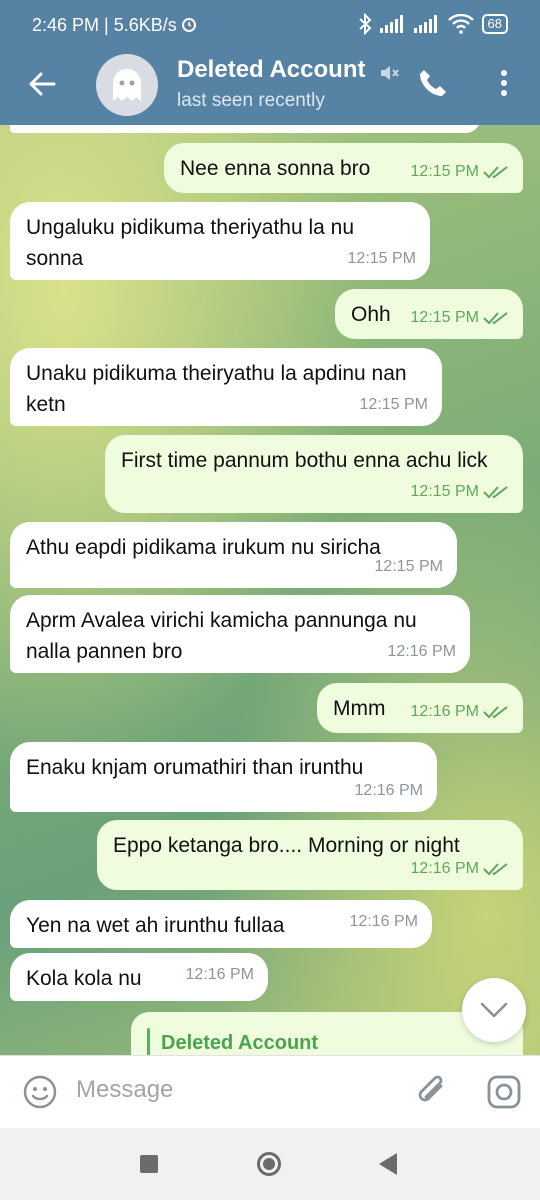  Describe the element at coordinates (236, 1090) in the screenshot. I see `message-input` at that location.